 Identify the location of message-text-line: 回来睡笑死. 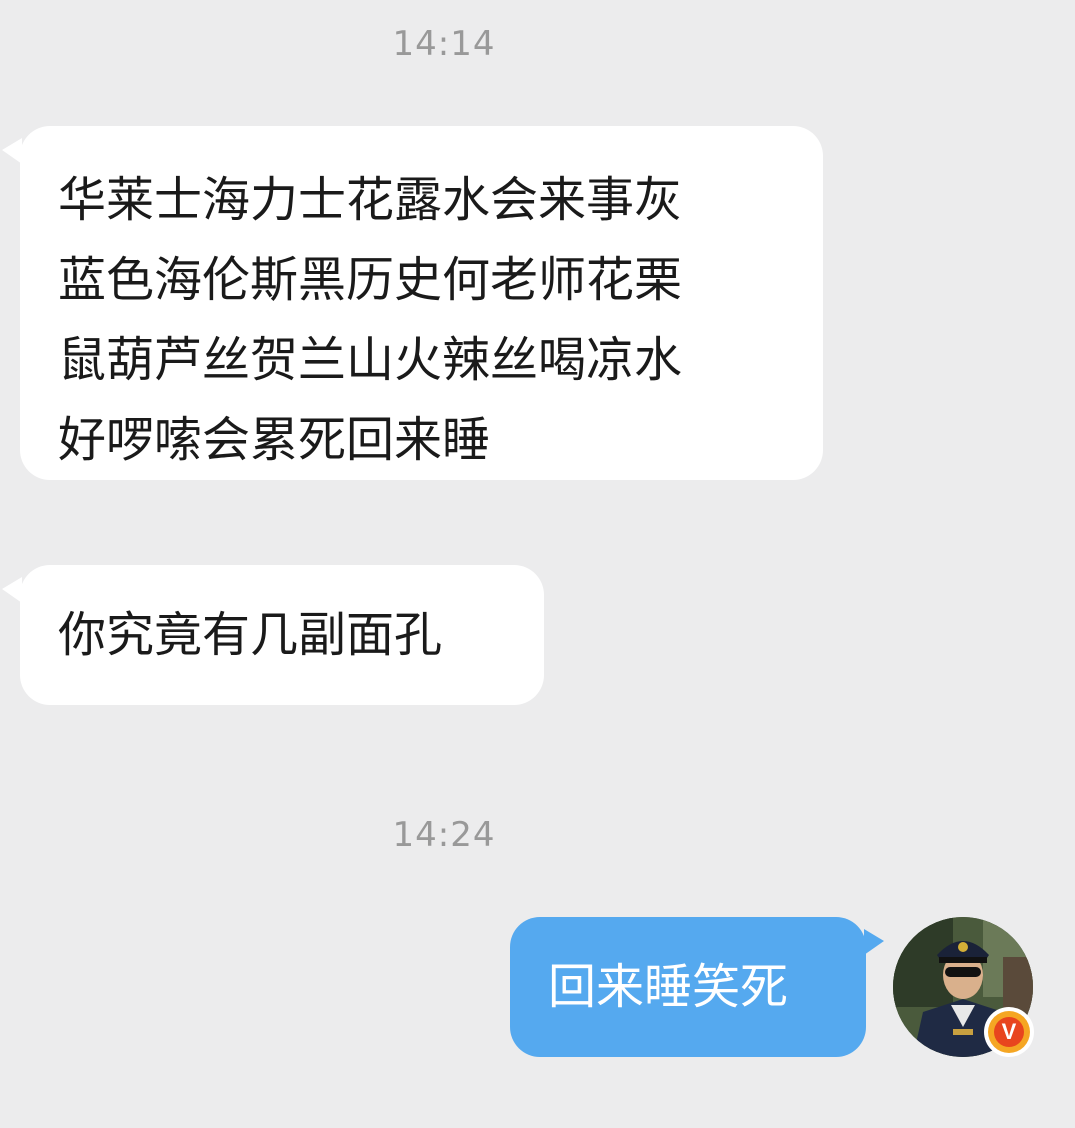
(668, 987).